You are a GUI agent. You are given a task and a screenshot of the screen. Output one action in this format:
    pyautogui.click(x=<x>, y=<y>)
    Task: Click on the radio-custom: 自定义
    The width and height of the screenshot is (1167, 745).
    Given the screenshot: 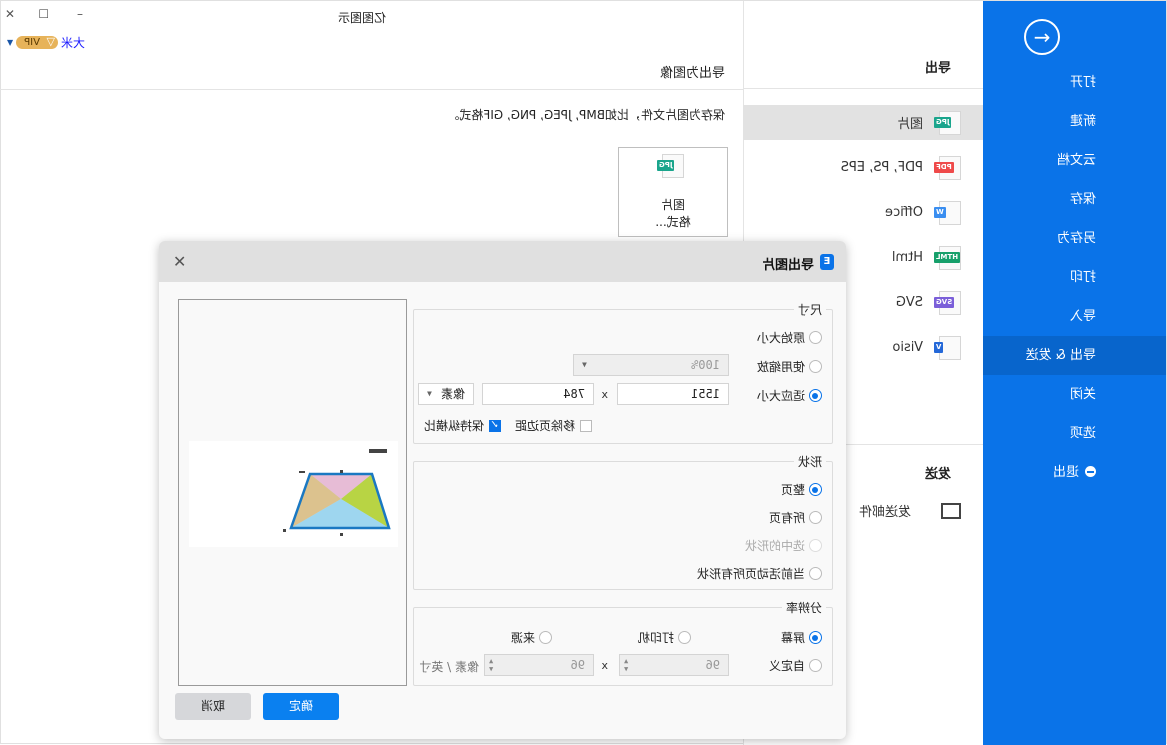 What is the action you would take?
    pyautogui.click(x=795, y=665)
    